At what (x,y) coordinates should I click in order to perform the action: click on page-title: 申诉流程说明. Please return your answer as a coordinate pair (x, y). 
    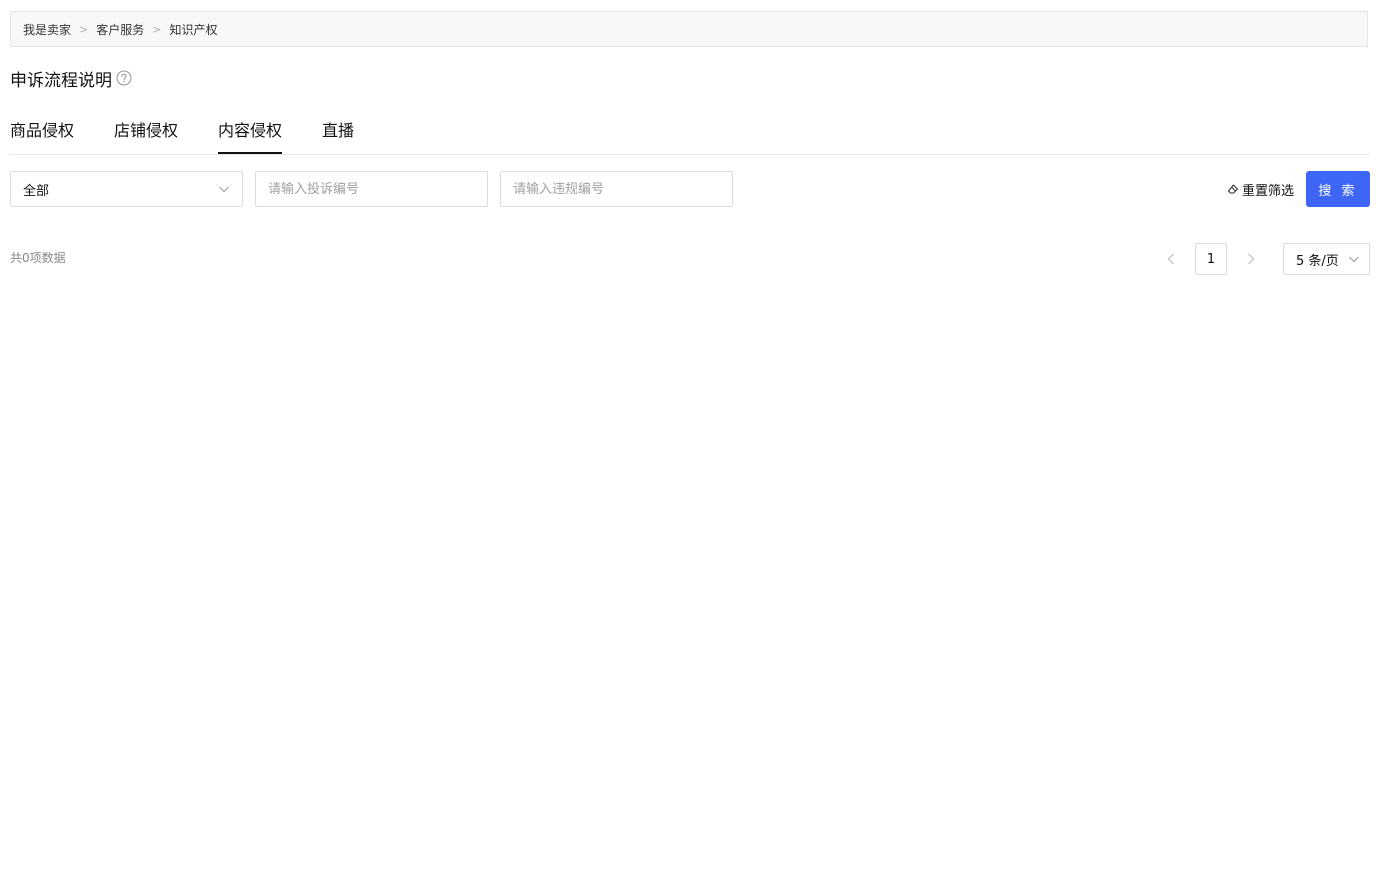
    Looking at the image, I should click on (61, 80).